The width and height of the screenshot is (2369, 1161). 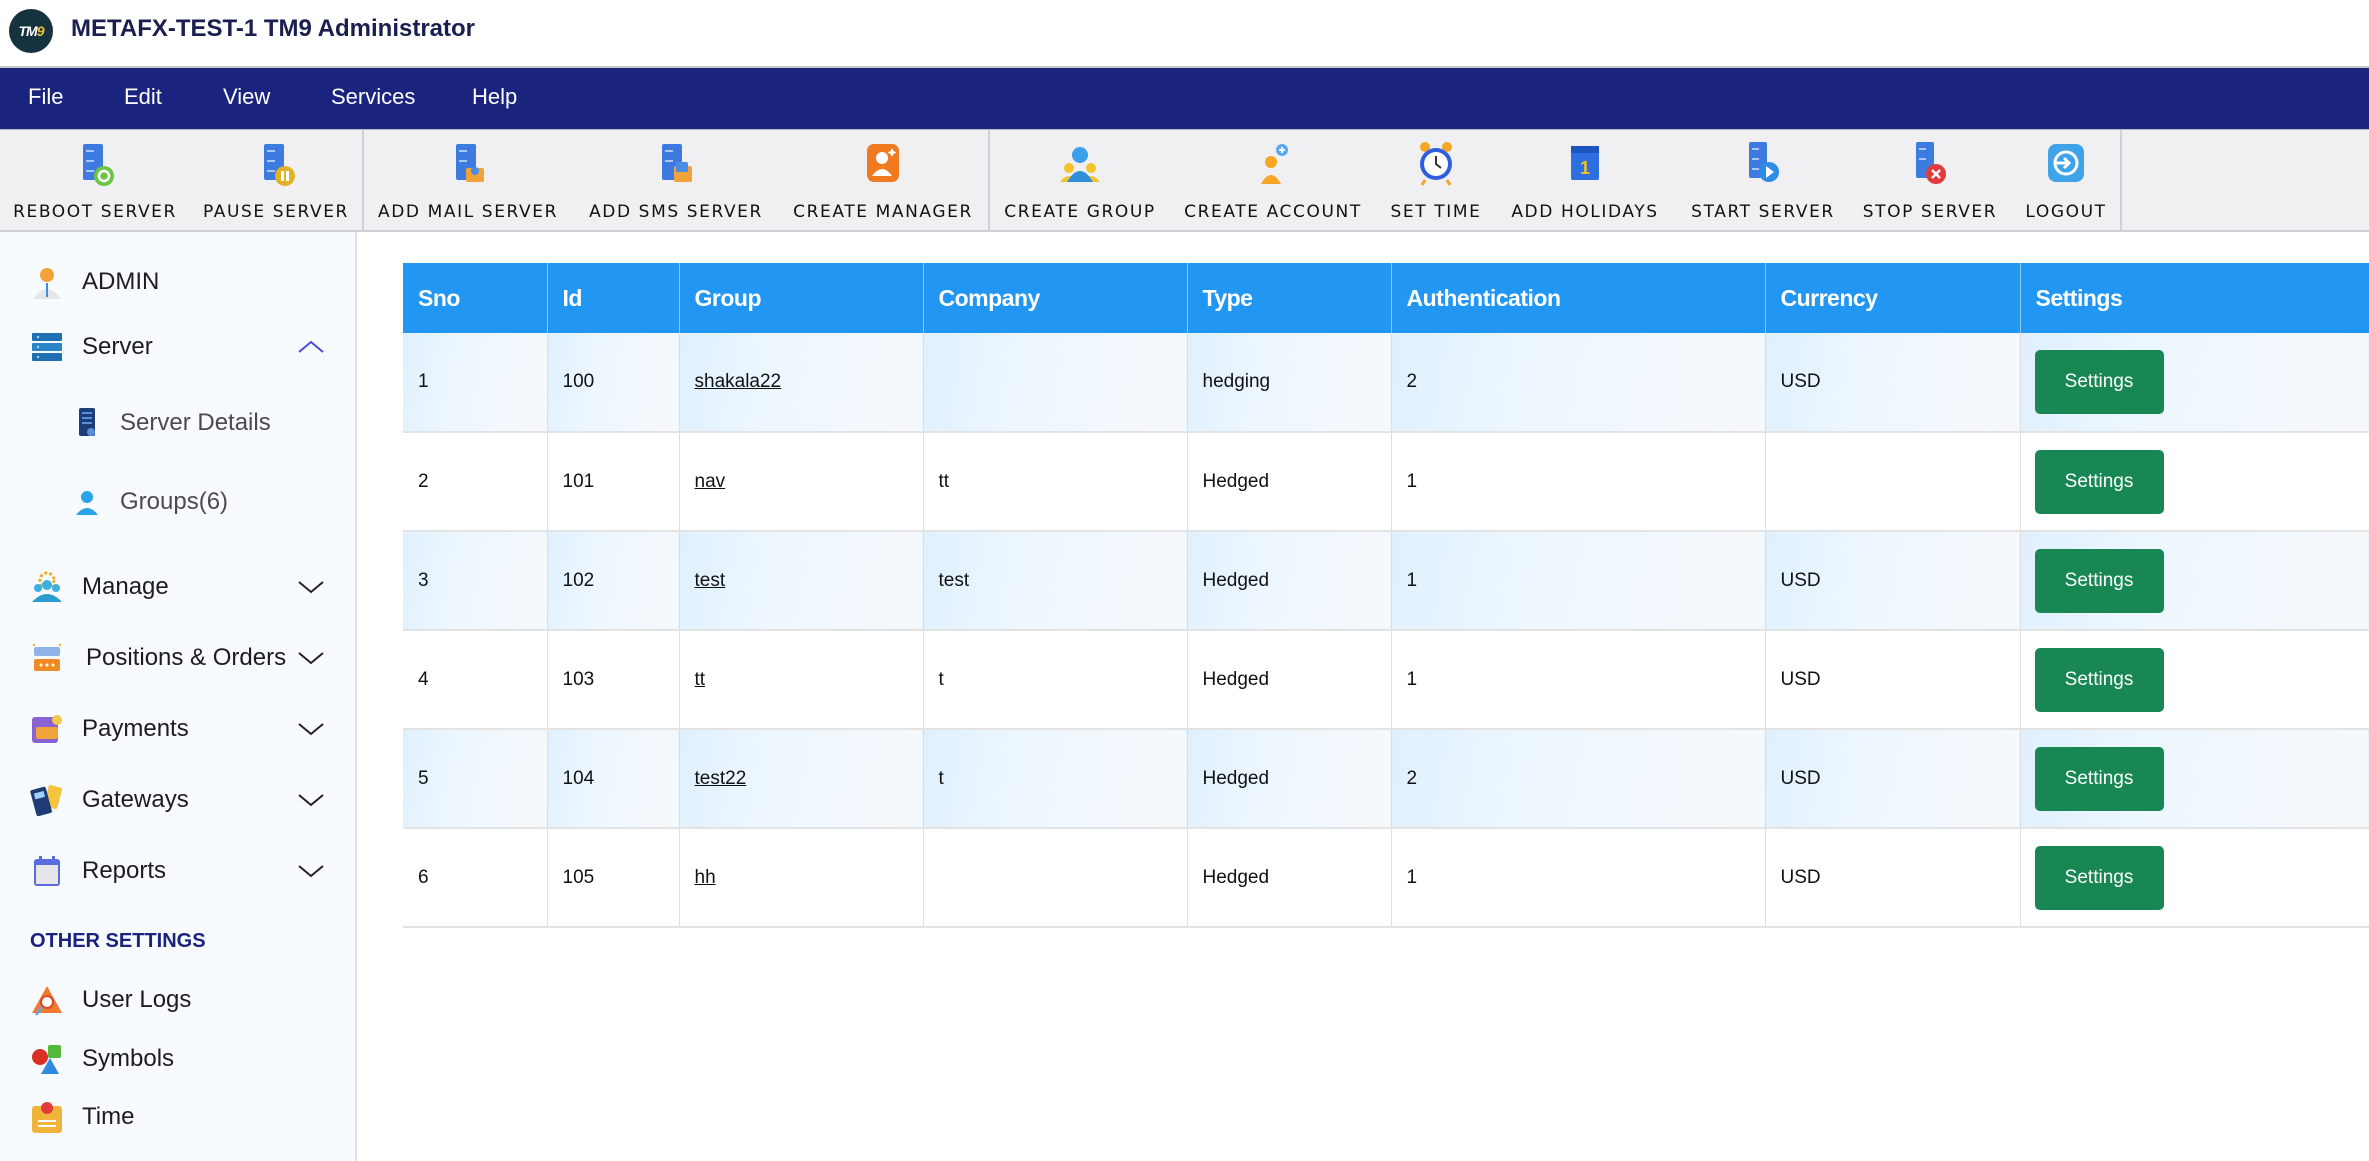 What do you see at coordinates (1893, 298) in the screenshot?
I see `column-header-currency: Currency` at bounding box center [1893, 298].